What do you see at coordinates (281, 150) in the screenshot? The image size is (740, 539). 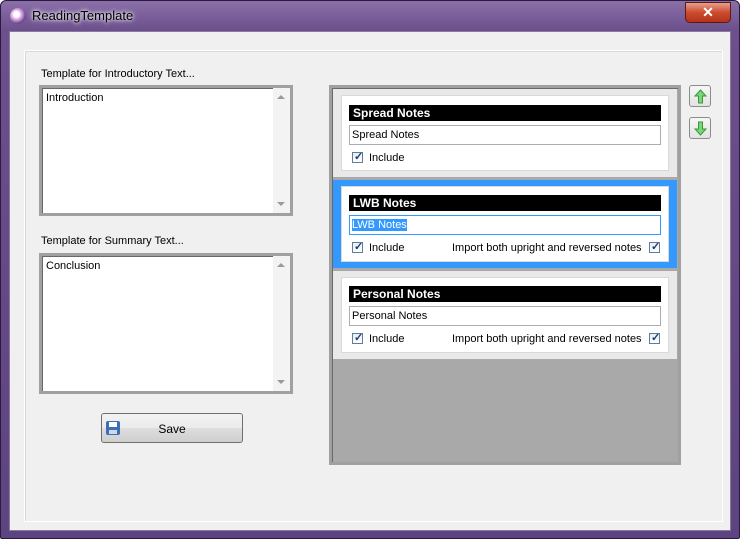 I see `intro-scrollbar` at bounding box center [281, 150].